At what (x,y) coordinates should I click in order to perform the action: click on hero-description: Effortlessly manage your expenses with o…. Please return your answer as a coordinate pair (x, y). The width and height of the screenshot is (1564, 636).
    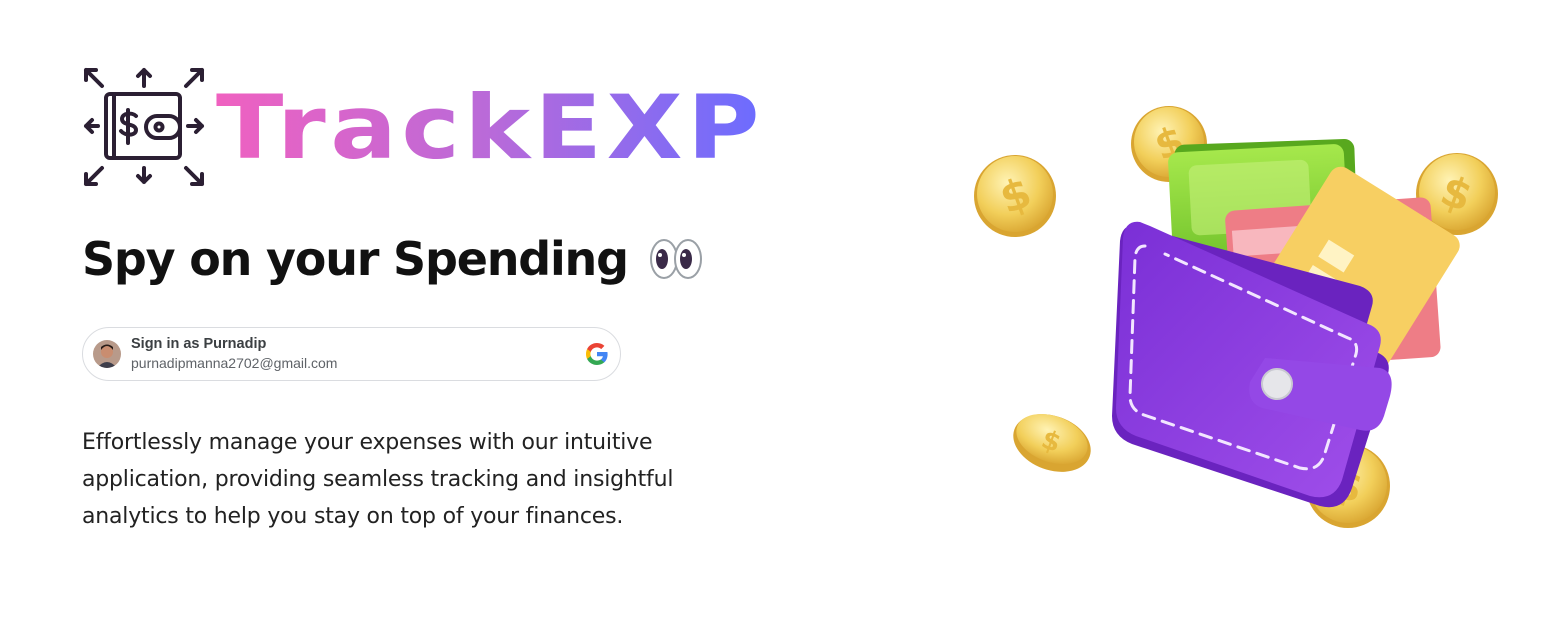
    Looking at the image, I should click on (427, 479).